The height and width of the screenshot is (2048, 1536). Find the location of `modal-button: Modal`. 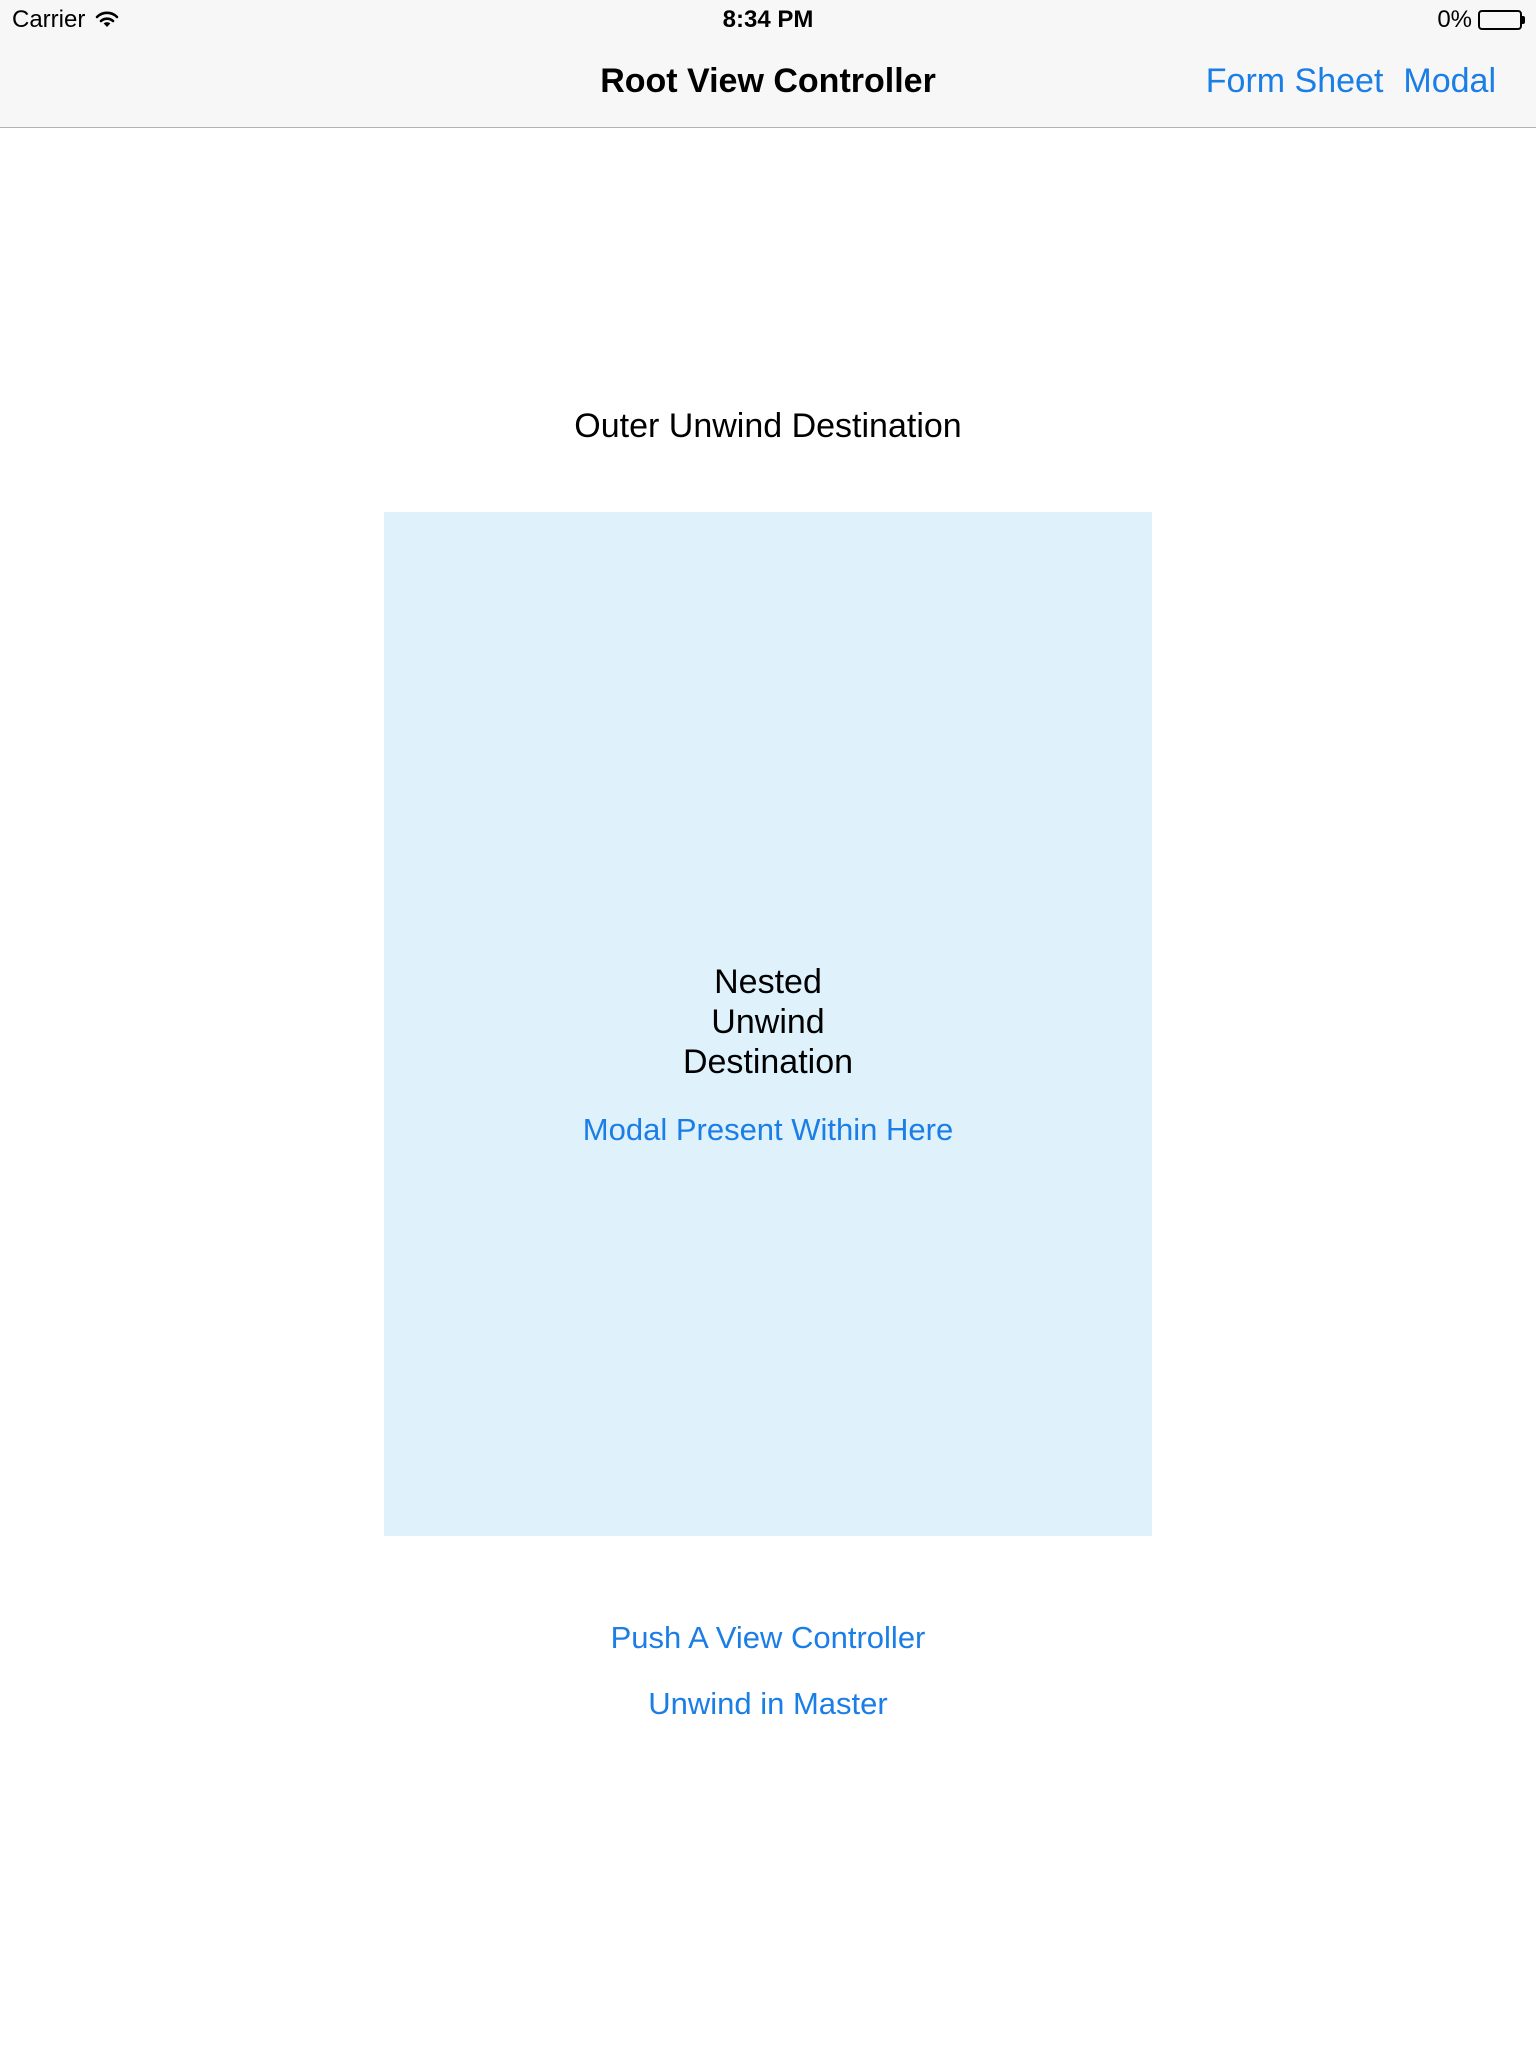

modal-button: Modal is located at coordinates (1449, 81).